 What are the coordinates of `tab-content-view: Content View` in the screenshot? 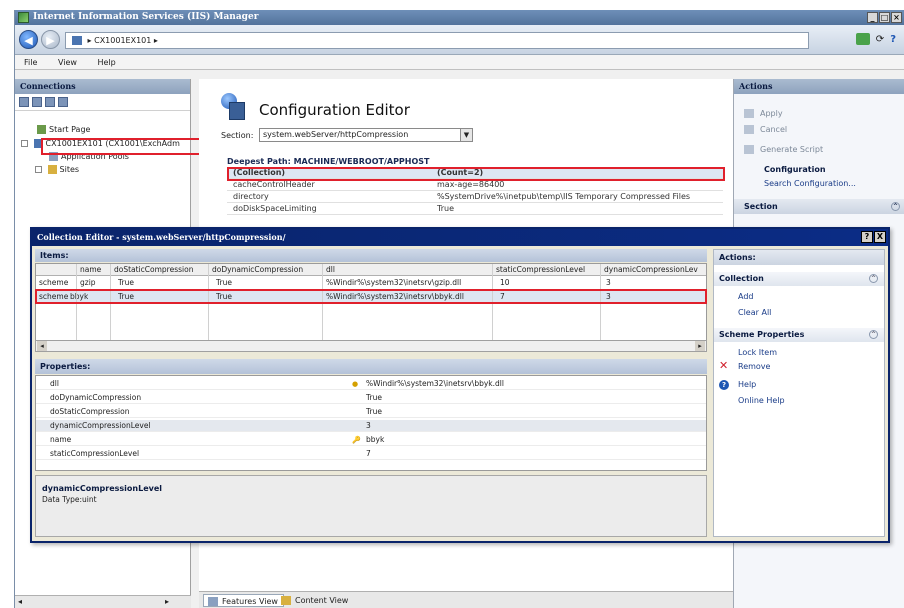 It's located at (315, 600).